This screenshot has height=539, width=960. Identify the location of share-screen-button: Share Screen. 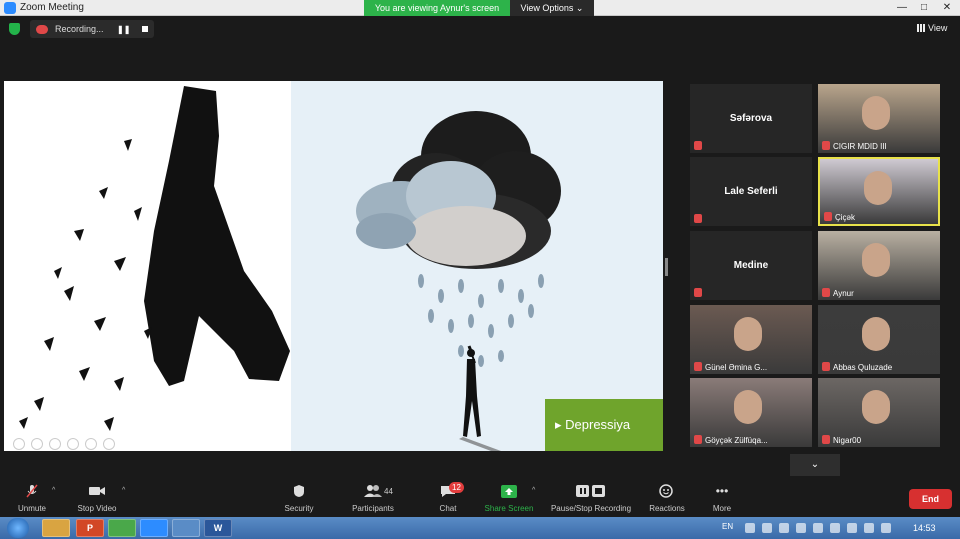
(509, 499).